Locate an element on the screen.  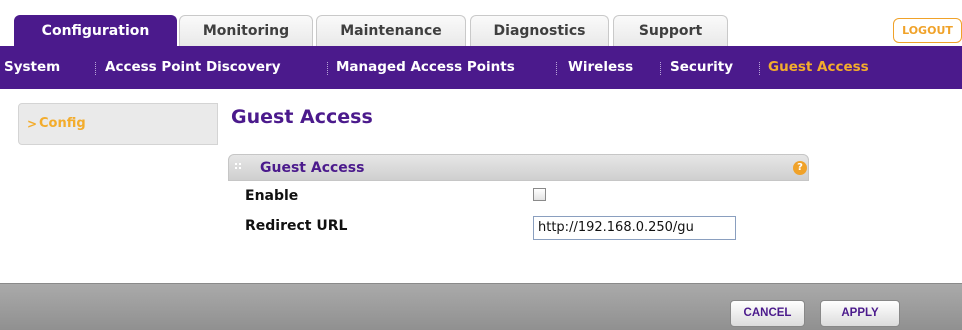
subnav-managed-access-points: Managed Access Points is located at coordinates (425, 67).